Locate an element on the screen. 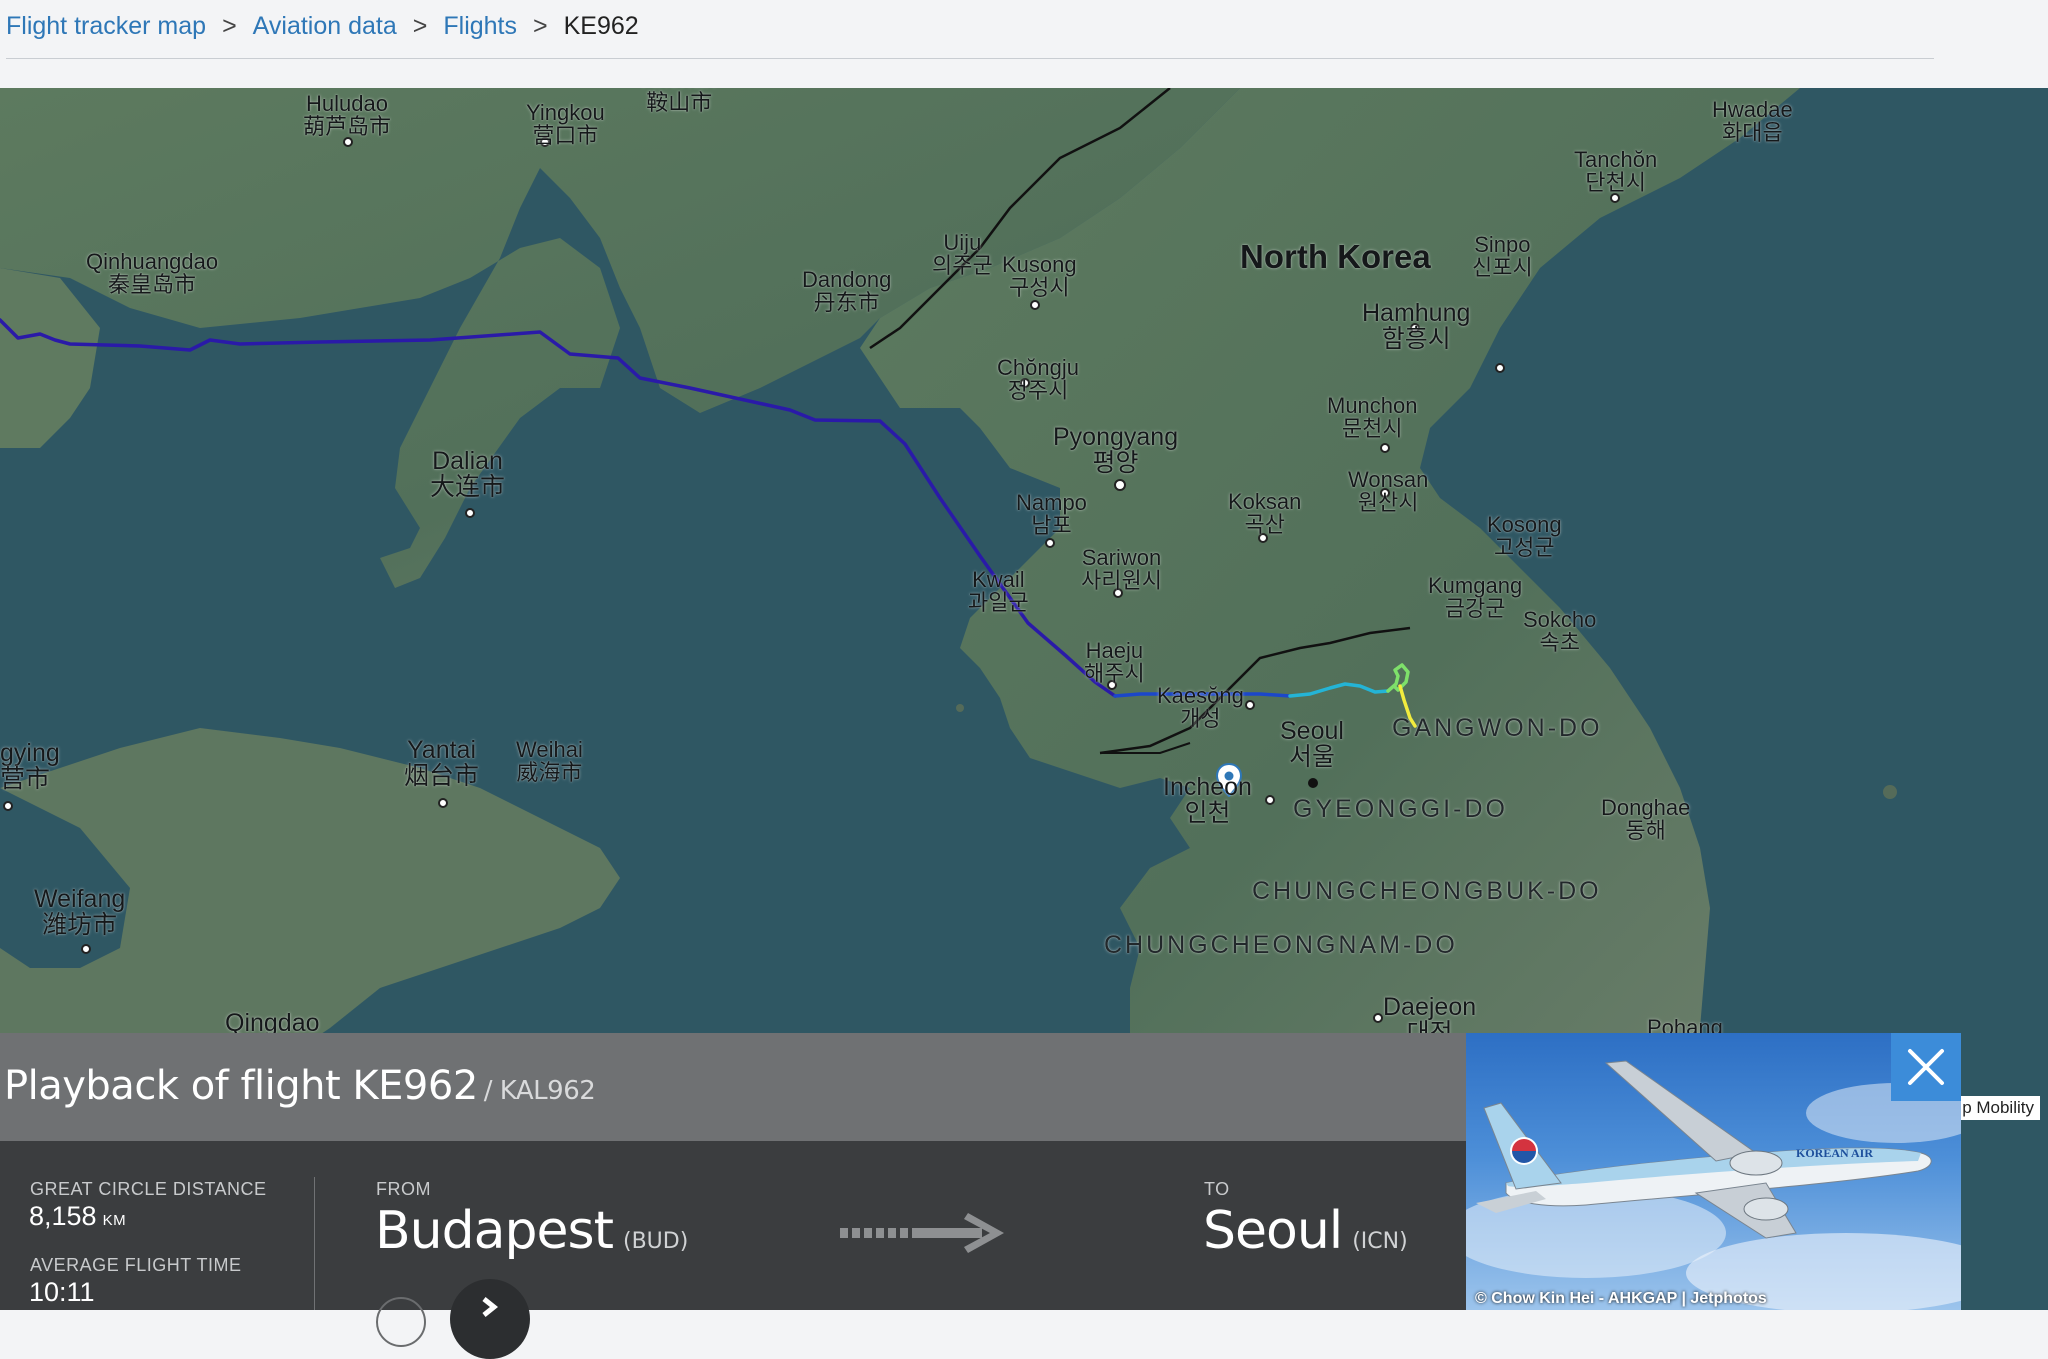 This screenshot has height=1359, width=2048. playback-header: Playback of flight KE962/ KAL962 is located at coordinates (733, 1087).